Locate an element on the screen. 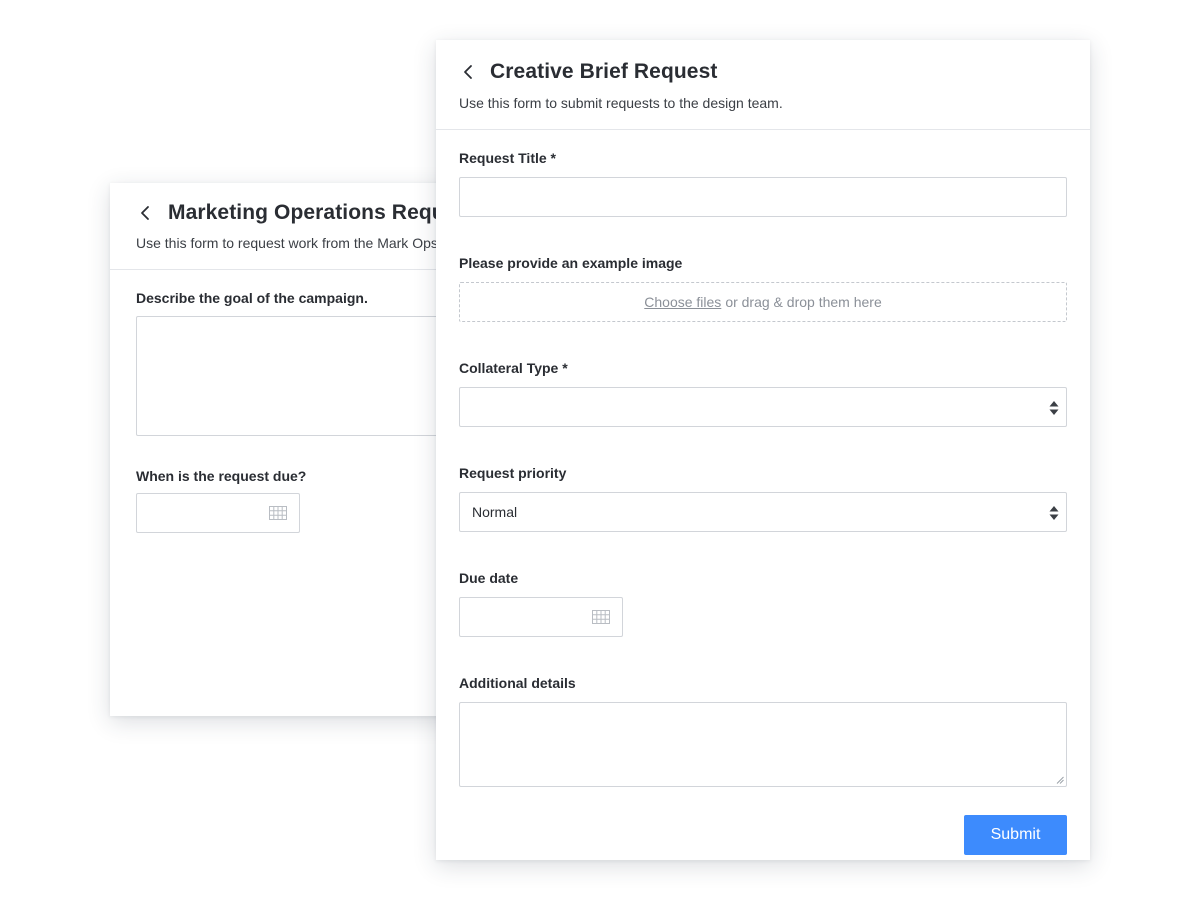  file-dropzone: Choose files or drag & drop them here is located at coordinates (763, 302).